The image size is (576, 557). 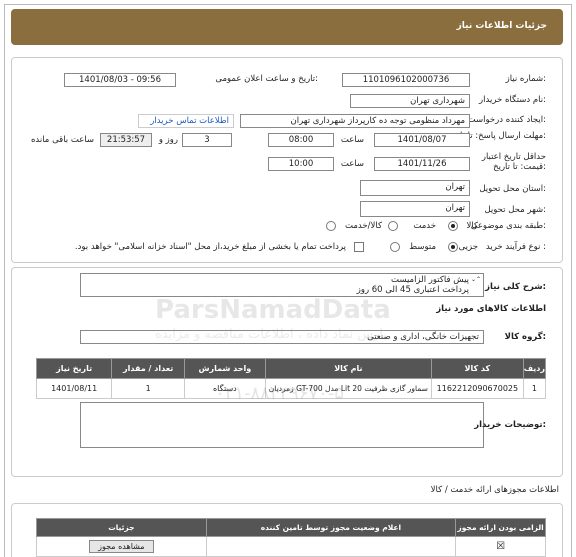 What do you see at coordinates (415, 209) in the screenshot?
I see `city-field: تهران` at bounding box center [415, 209].